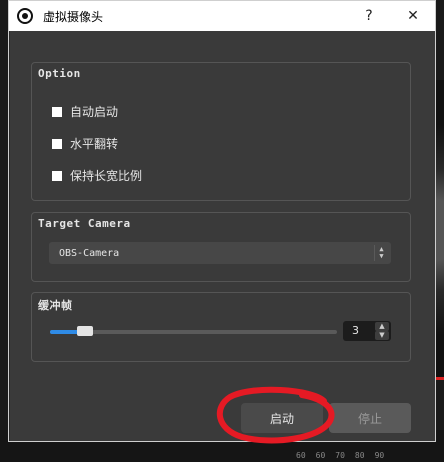 The image size is (444, 462). I want to click on ruler-tick: 90, so click(379, 455).